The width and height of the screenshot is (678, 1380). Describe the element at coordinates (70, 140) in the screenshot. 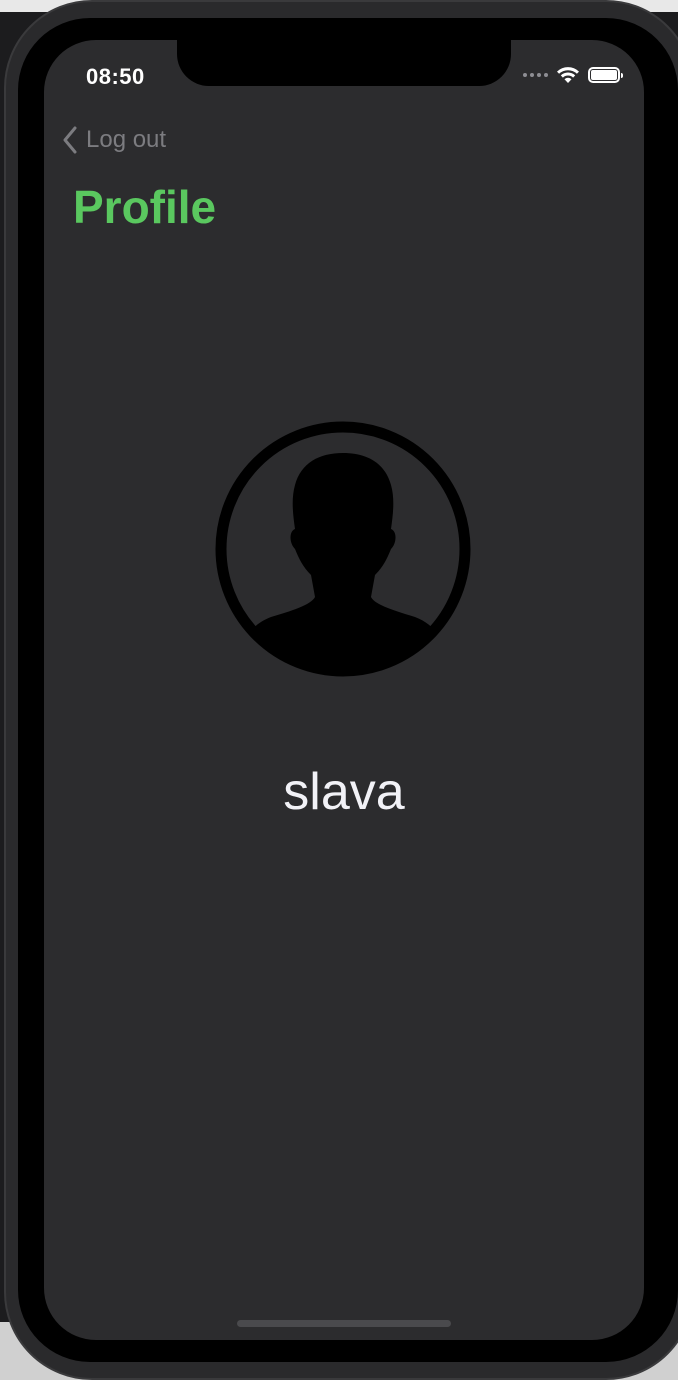

I see `chevron-left-icon` at that location.